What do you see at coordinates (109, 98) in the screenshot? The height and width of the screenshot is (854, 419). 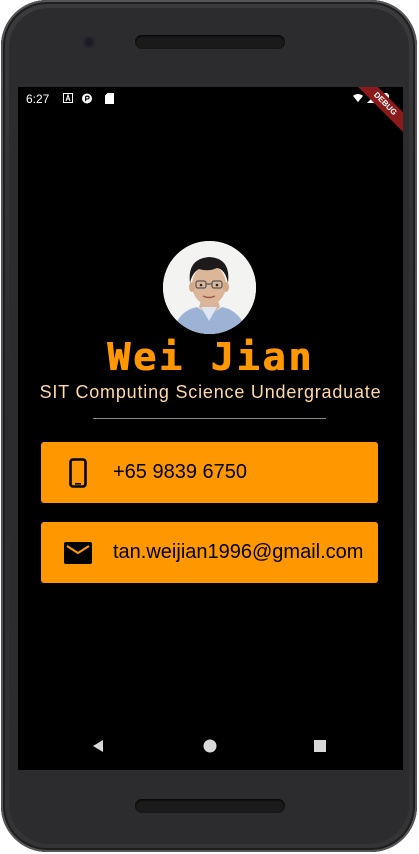 I see `sd-card-icon` at bounding box center [109, 98].